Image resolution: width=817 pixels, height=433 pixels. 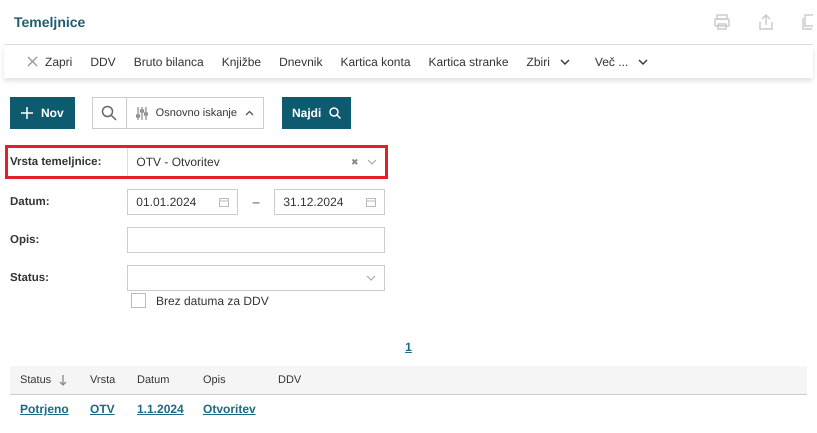 What do you see at coordinates (301, 61) in the screenshot?
I see `toolbar-button: Dnevnik` at bounding box center [301, 61].